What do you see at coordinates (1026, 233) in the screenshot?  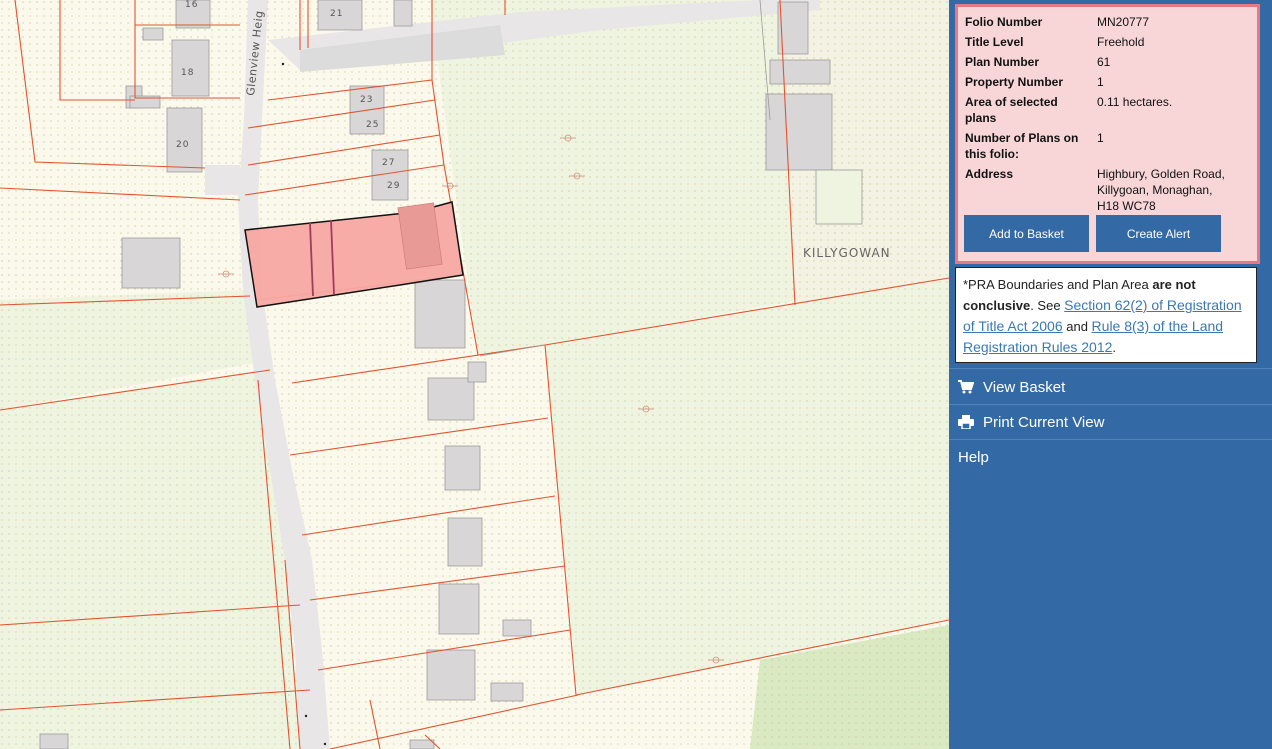 I see `add-to-basket-button: Add to Basket` at bounding box center [1026, 233].